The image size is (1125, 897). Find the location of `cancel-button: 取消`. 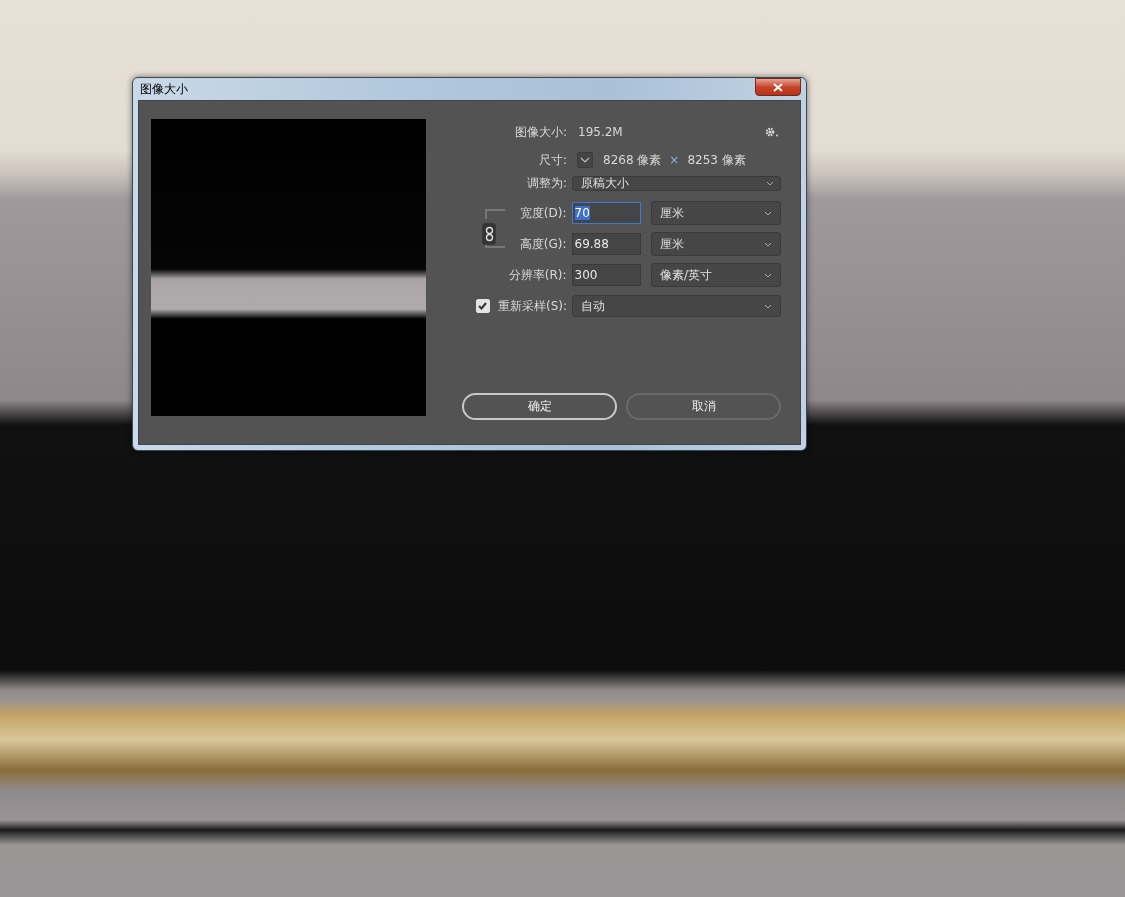

cancel-button: 取消 is located at coordinates (703, 406).